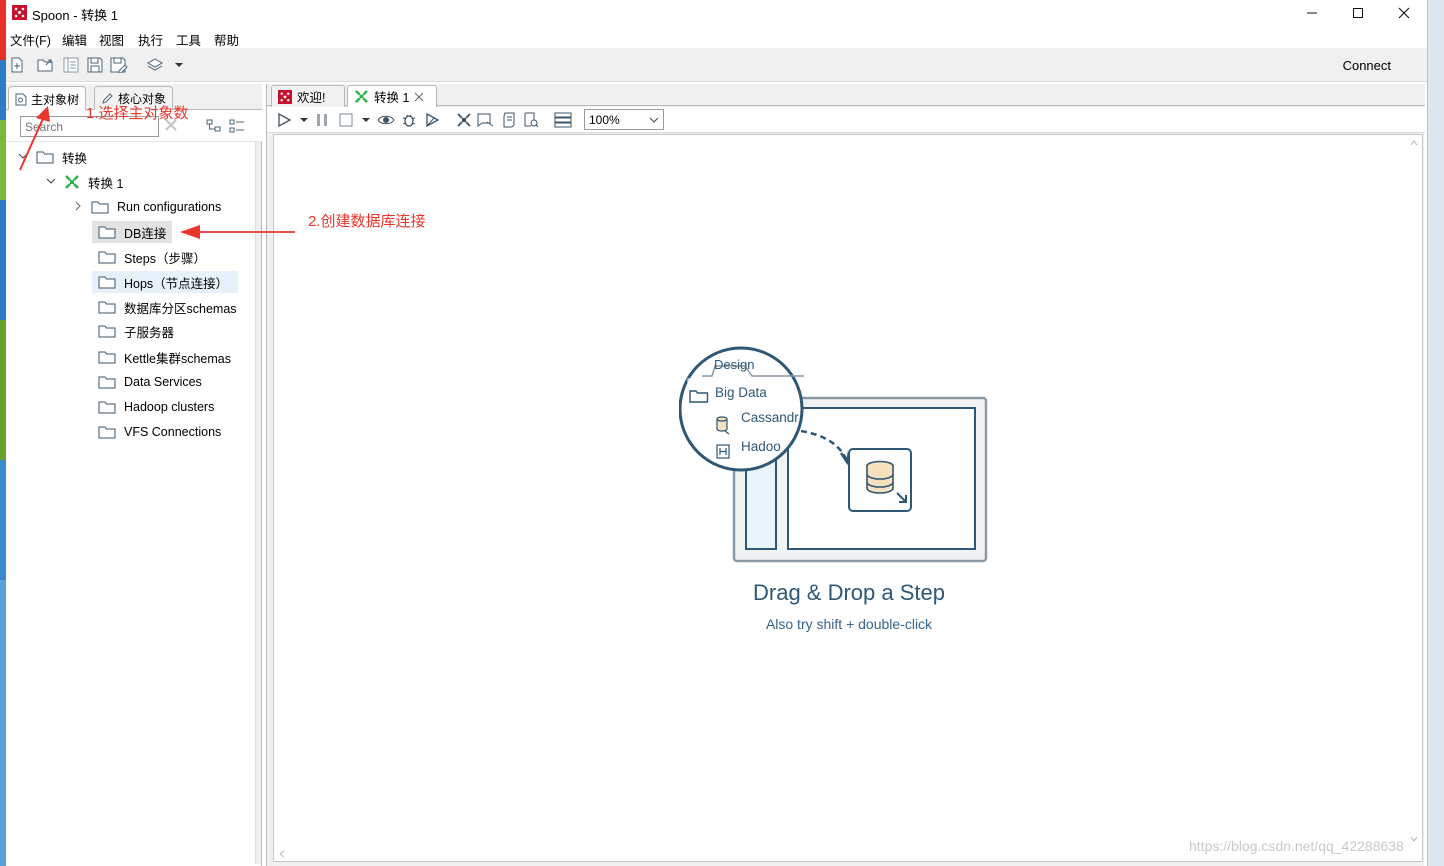 The image size is (1444, 866). I want to click on stop-dropdown-icon, so click(366, 120).